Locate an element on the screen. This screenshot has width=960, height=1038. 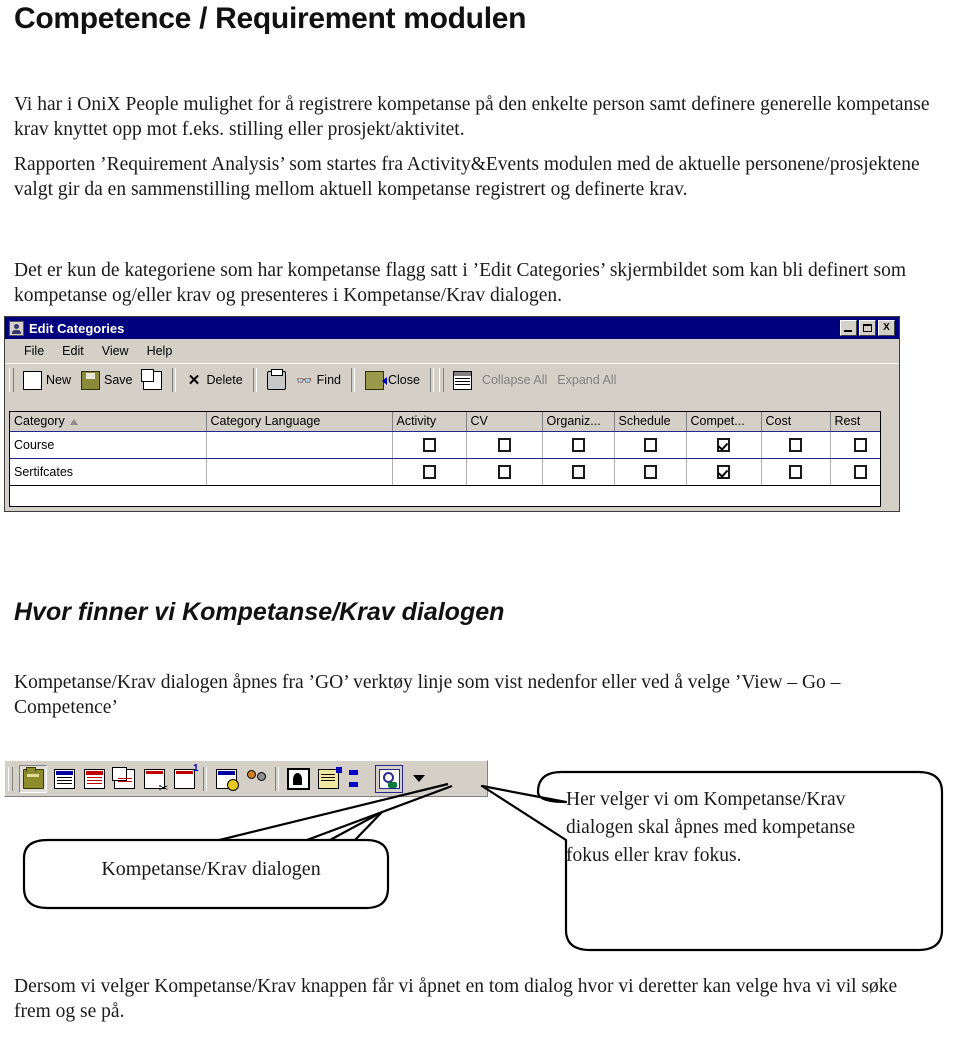
find-binoculars-icon: 👓 is located at coordinates (304, 380).